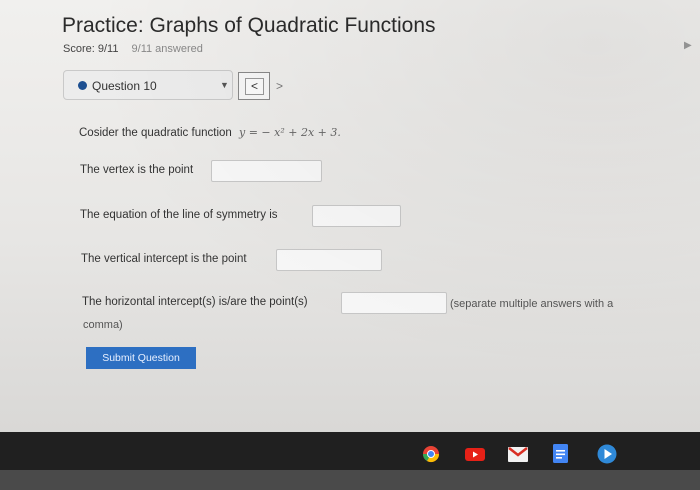  Describe the element at coordinates (164, 259) in the screenshot. I see `vertical-intercept-label: The vertical intercept is the point` at that location.